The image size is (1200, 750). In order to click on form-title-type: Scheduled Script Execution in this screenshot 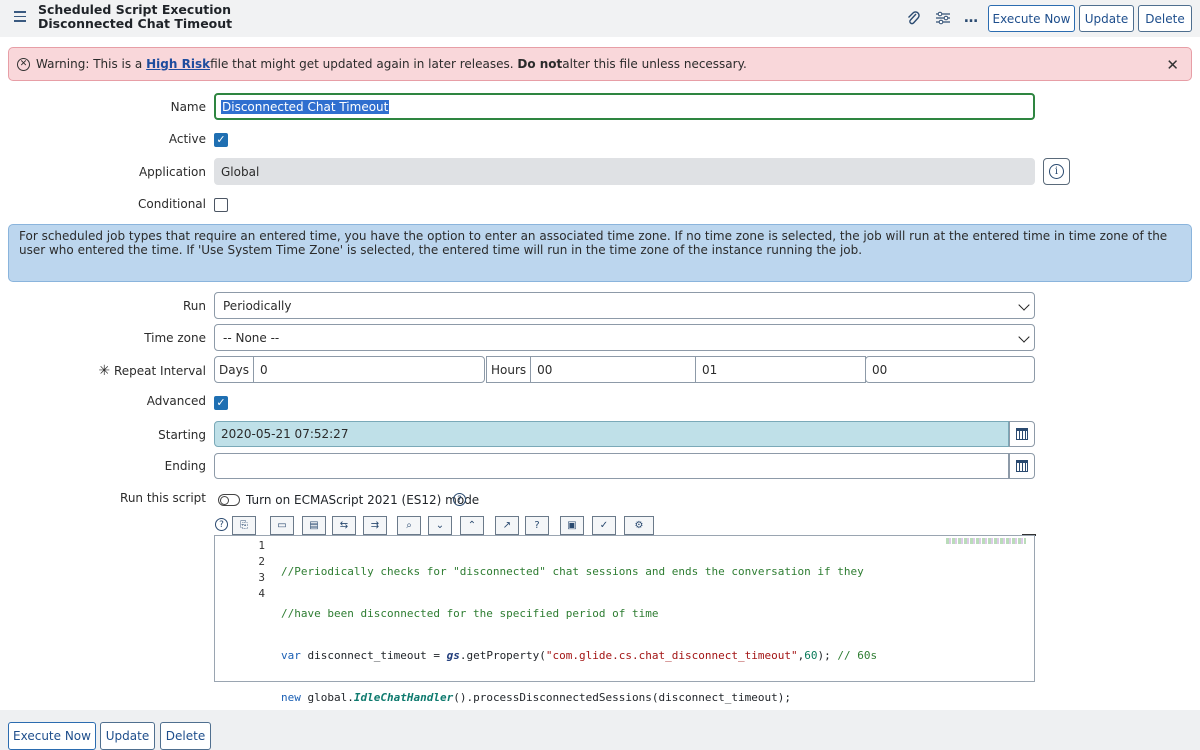, I will do `click(134, 9)`.